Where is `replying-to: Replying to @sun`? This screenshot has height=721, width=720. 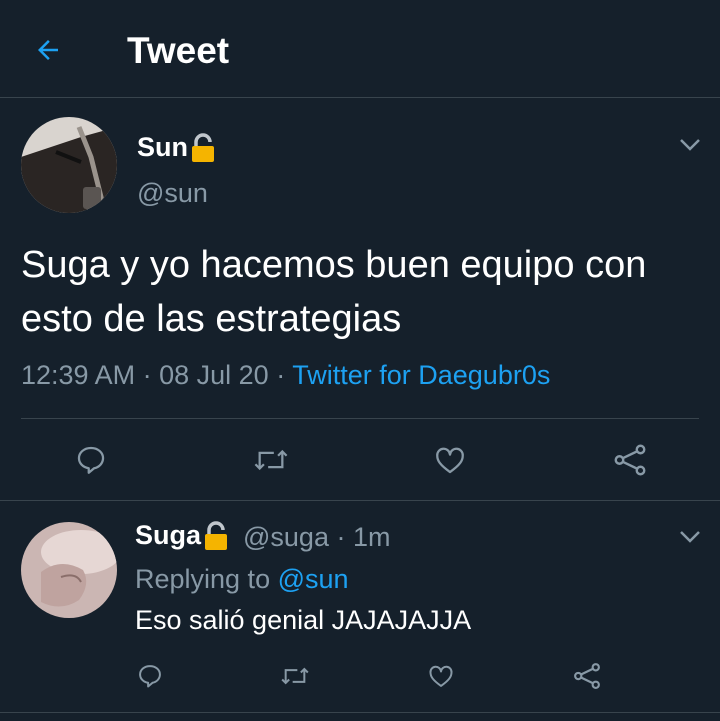 replying-to: Replying to @sun is located at coordinates (242, 579).